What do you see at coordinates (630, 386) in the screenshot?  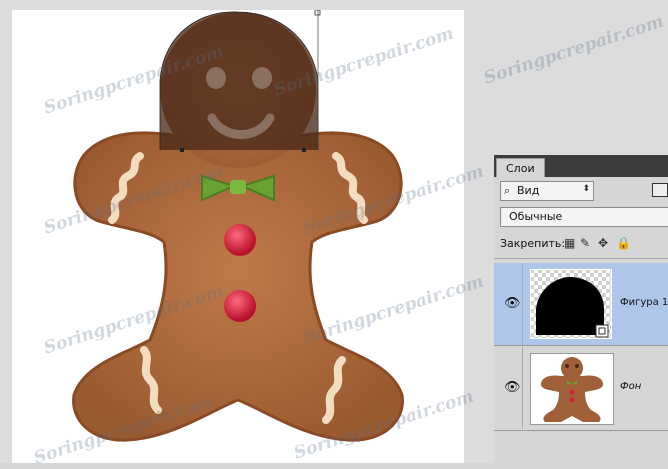 I see `layer-name: Фон` at bounding box center [630, 386].